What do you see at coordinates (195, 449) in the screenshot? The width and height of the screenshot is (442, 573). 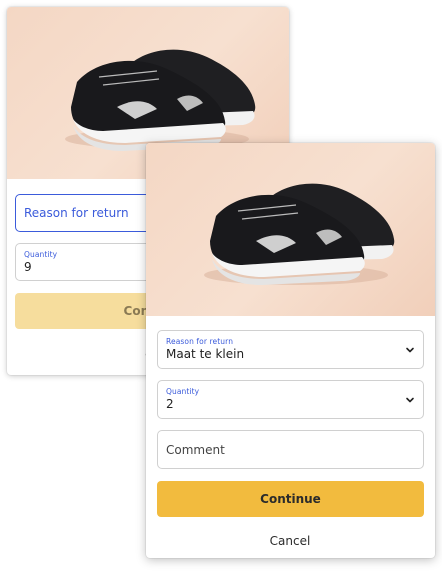 I see `comment-placeholder: Comment` at bounding box center [195, 449].